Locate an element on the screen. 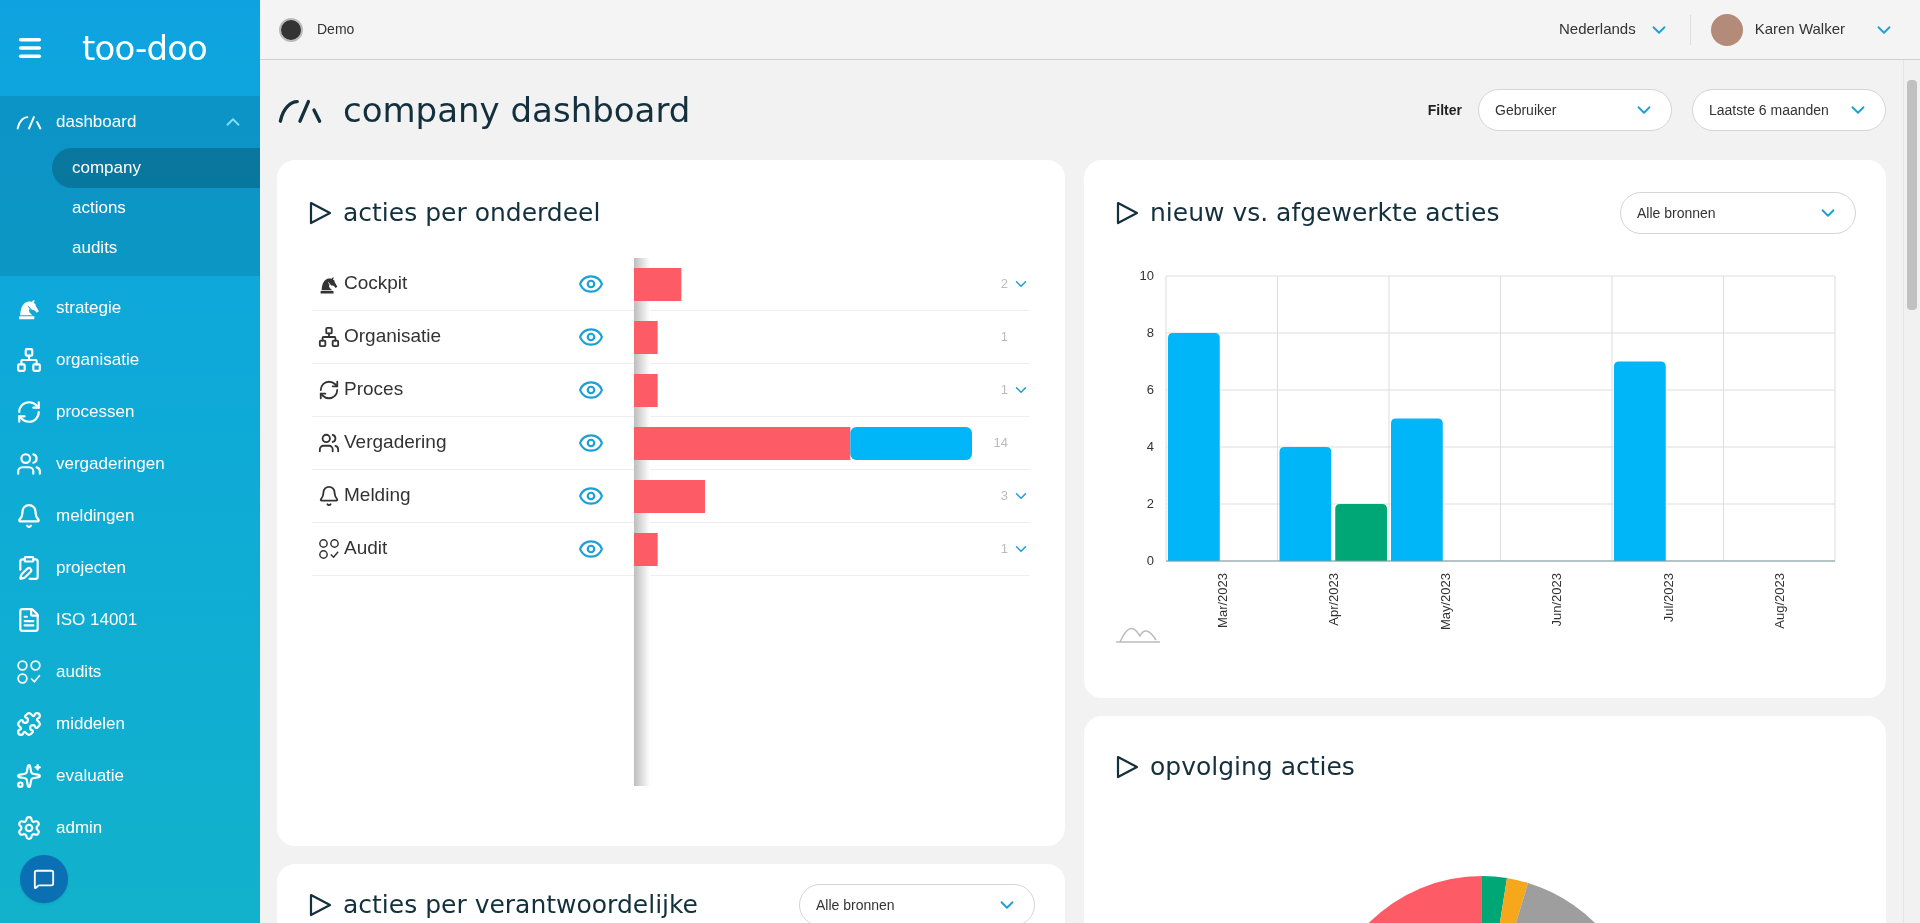 Image resolution: width=1920 pixels, height=923 pixels. card-title: acties per onderdeel is located at coordinates (472, 213).